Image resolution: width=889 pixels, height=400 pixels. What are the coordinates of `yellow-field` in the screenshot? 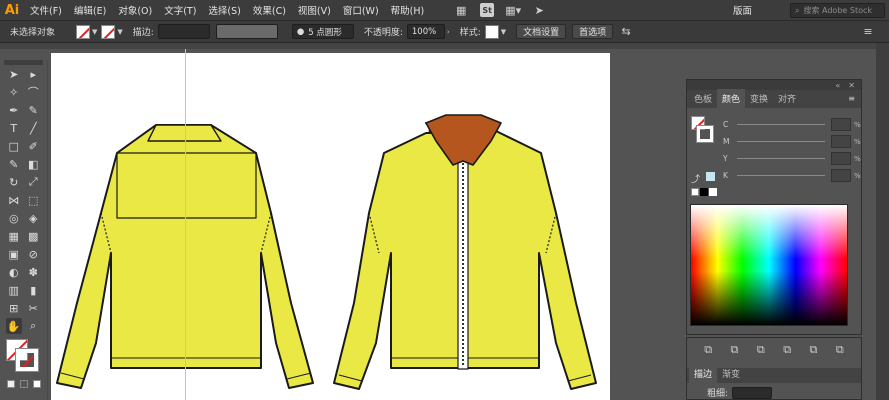 It's located at (841, 158).